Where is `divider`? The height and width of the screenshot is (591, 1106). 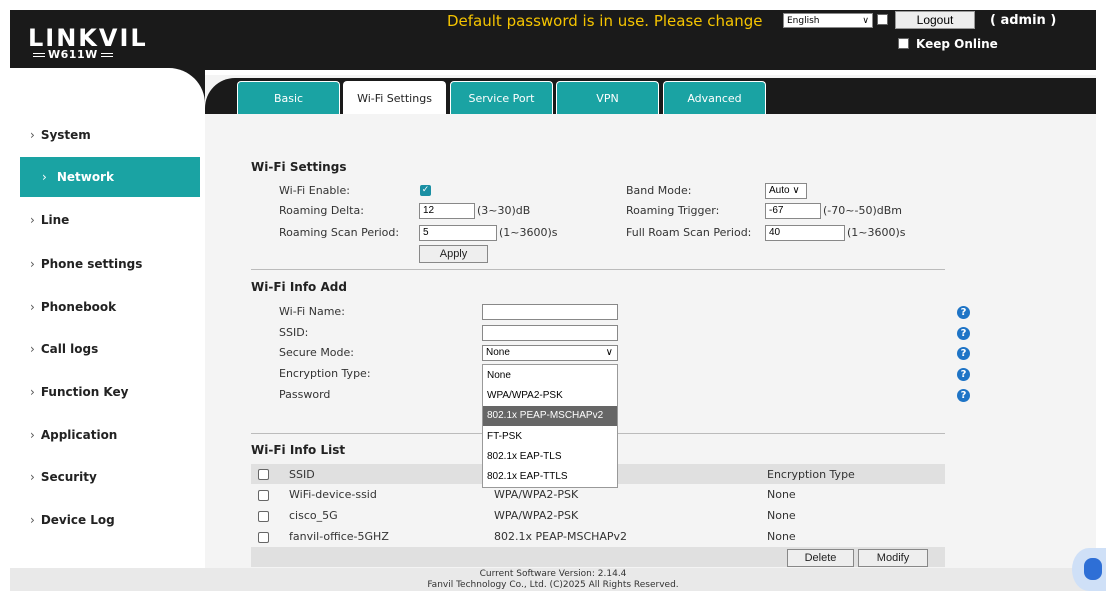 divider is located at coordinates (598, 269).